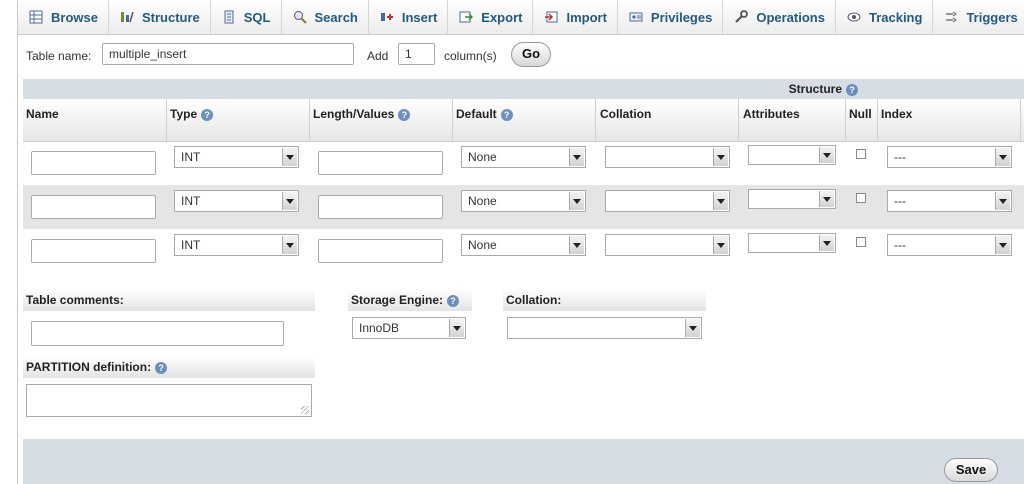 The image size is (1024, 484). Describe the element at coordinates (951, 17) in the screenshot. I see `triggers-icon` at that location.